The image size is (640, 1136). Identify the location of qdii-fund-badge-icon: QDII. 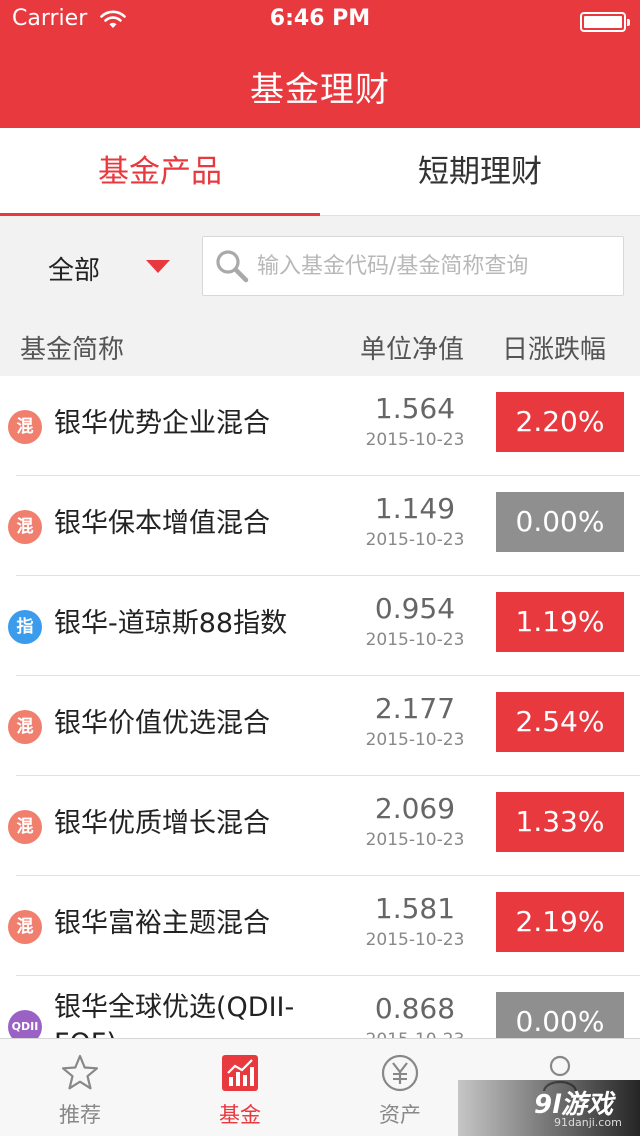
(25, 1024).